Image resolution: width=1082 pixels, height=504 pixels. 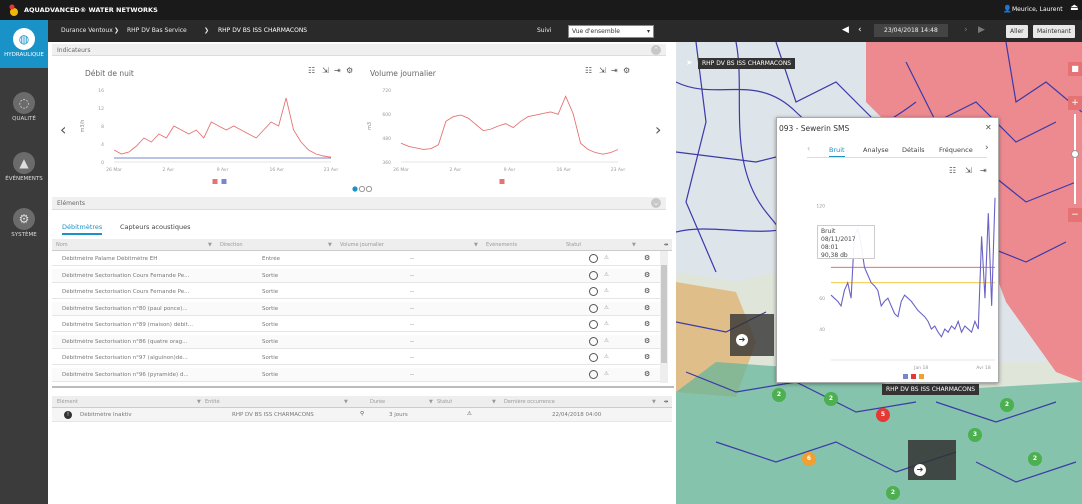 I want to click on zoom-in-button: +, so click(x=1075, y=103).